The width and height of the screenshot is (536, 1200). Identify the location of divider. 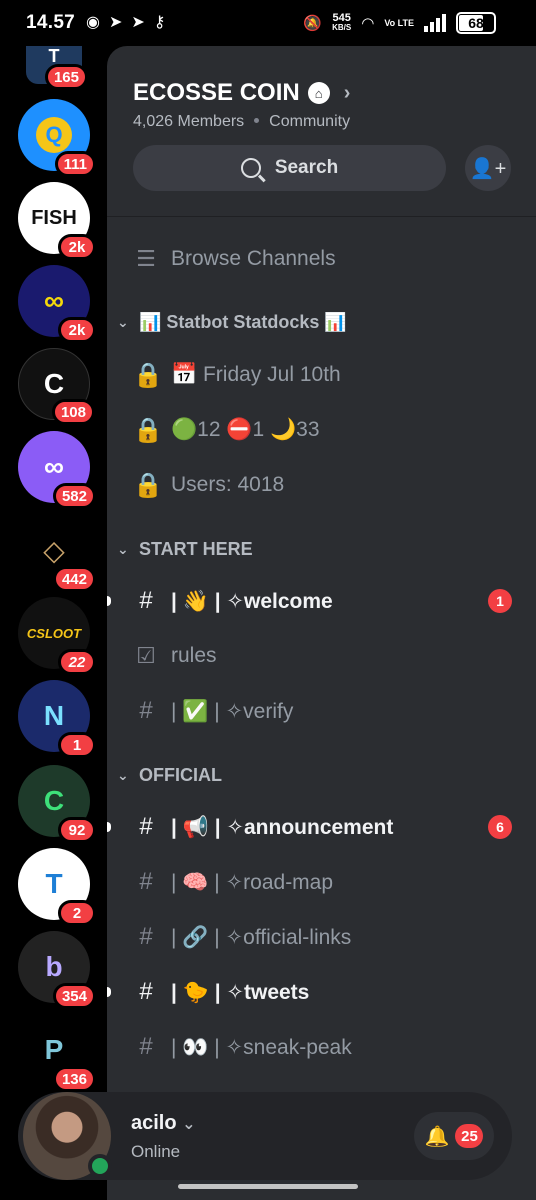
(321, 216).